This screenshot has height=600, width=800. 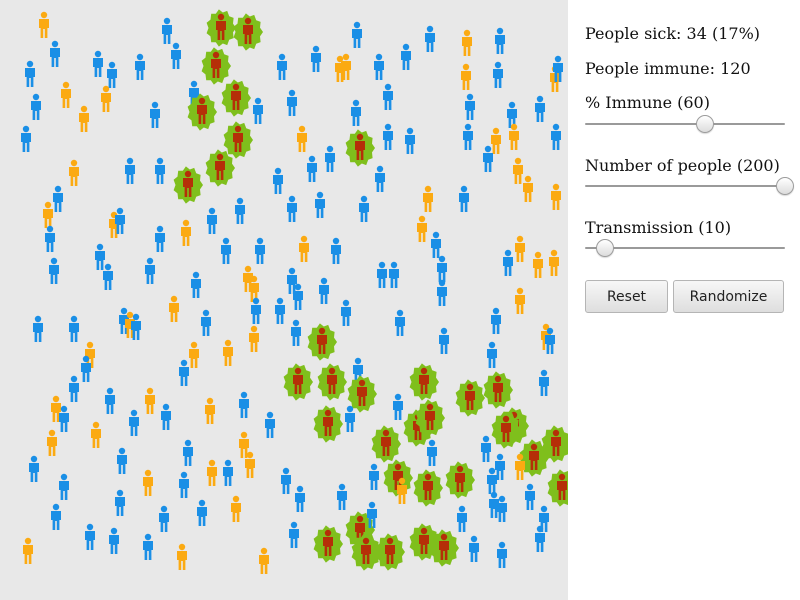 What do you see at coordinates (626, 296) in the screenshot?
I see `reset-button: Reset` at bounding box center [626, 296].